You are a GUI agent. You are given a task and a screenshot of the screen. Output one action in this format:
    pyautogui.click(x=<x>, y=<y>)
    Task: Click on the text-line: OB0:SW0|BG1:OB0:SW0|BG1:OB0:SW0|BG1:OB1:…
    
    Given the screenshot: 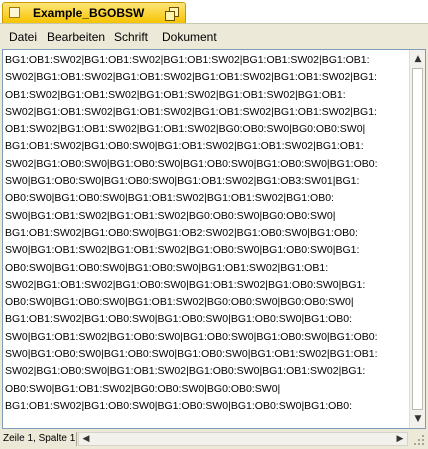 What is the action you would take?
    pyautogui.click(x=207, y=268)
    